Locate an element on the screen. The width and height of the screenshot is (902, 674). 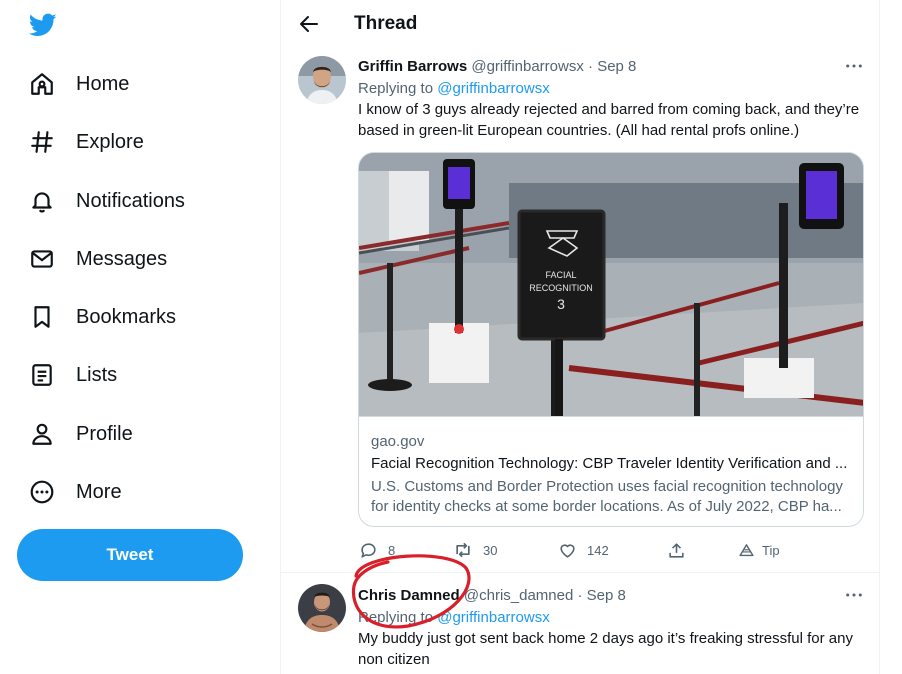
sidebar-item-messages: Messages is located at coordinates (97, 259).